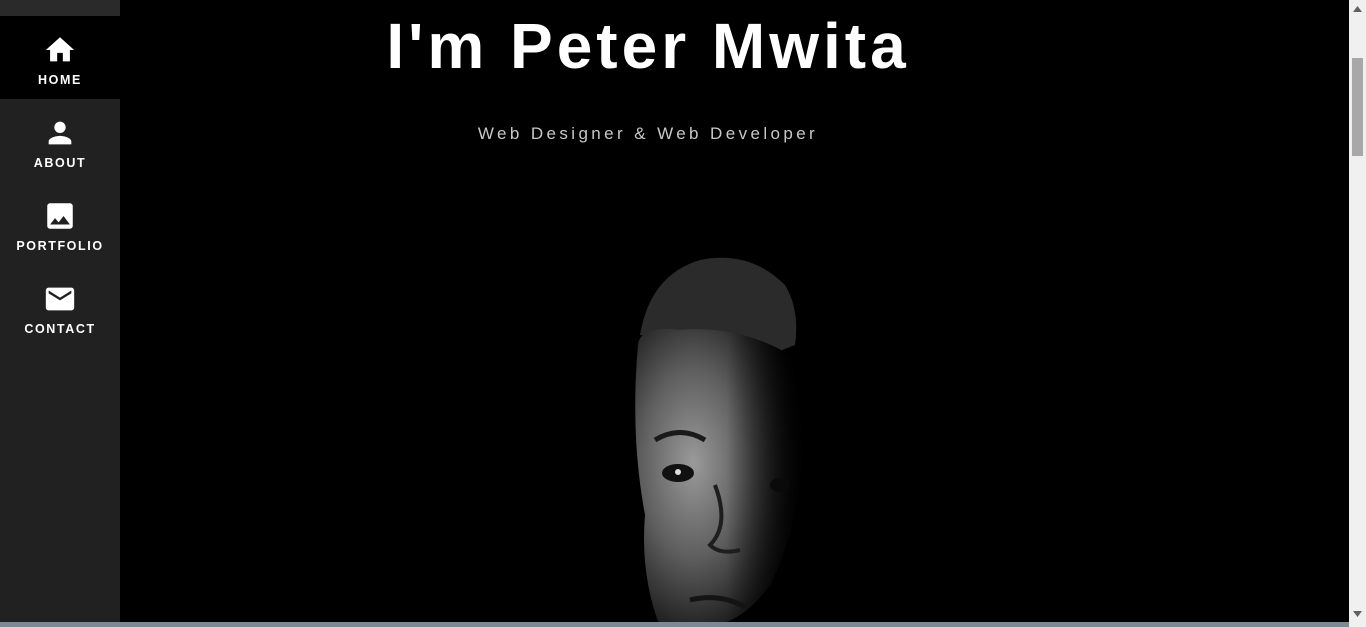 This screenshot has width=1366, height=627. What do you see at coordinates (648, 133) in the screenshot?
I see `hero-subtitle: Web Designer & Web Developer` at bounding box center [648, 133].